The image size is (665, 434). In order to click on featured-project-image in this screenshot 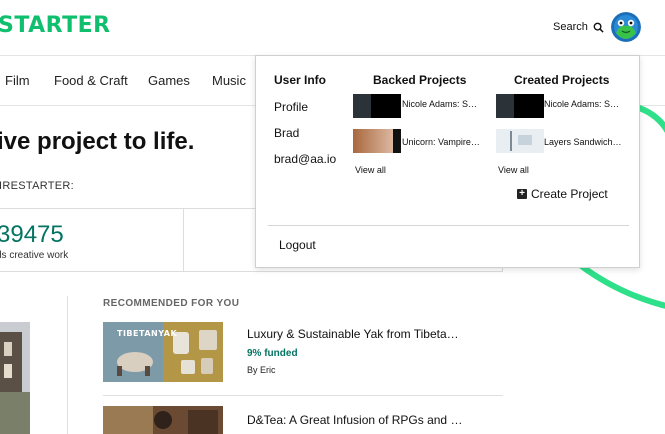, I will do `click(15, 378)`.